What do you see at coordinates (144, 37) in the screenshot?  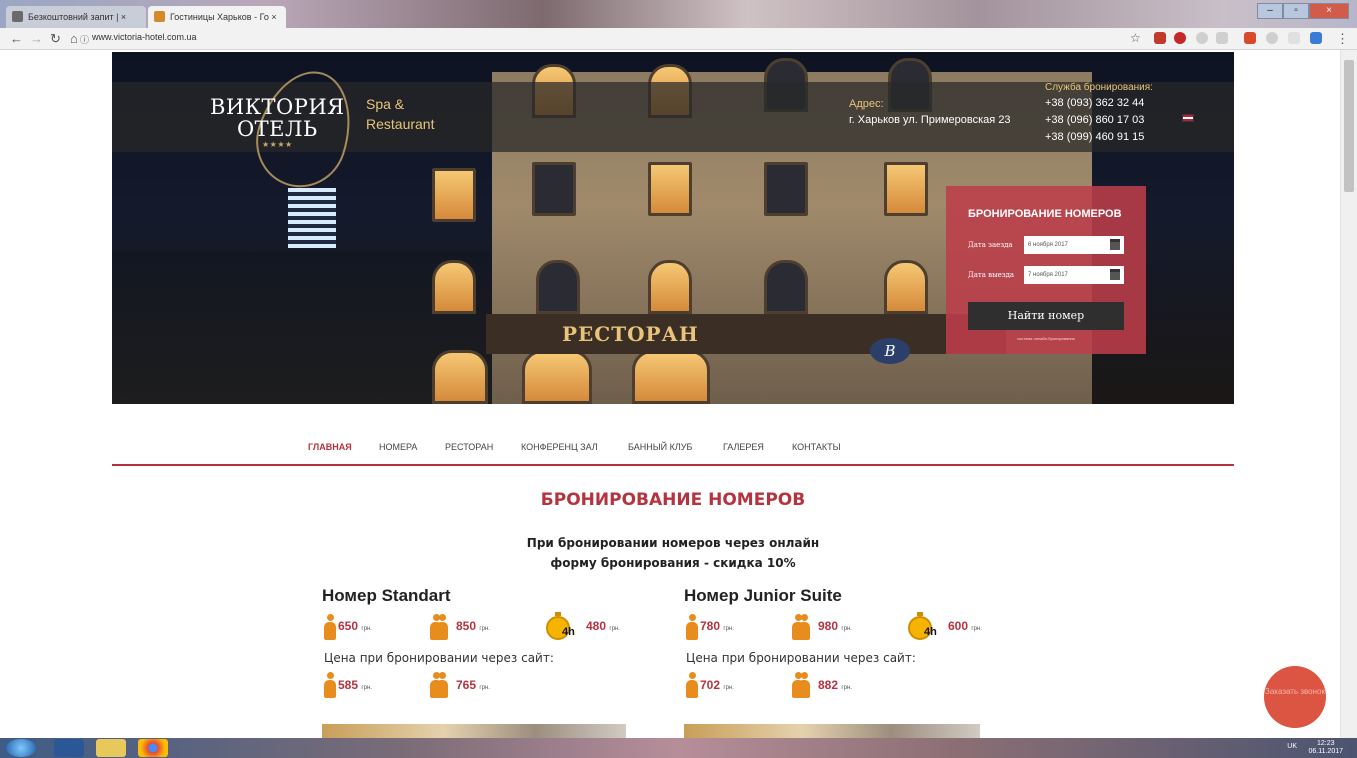 I see `url-field: www.victoria-hotel.com.ua` at bounding box center [144, 37].